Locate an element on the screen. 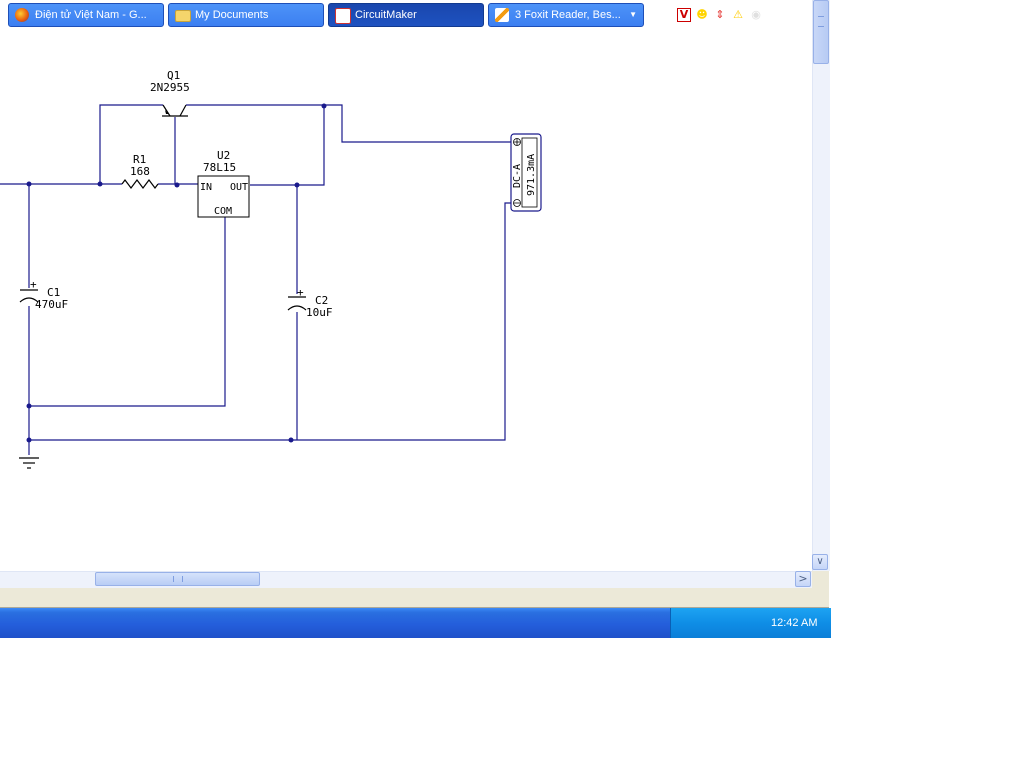 Image resolution: width=1024 pixels, height=768 pixels. vertical-scrollbar is located at coordinates (821, 285).